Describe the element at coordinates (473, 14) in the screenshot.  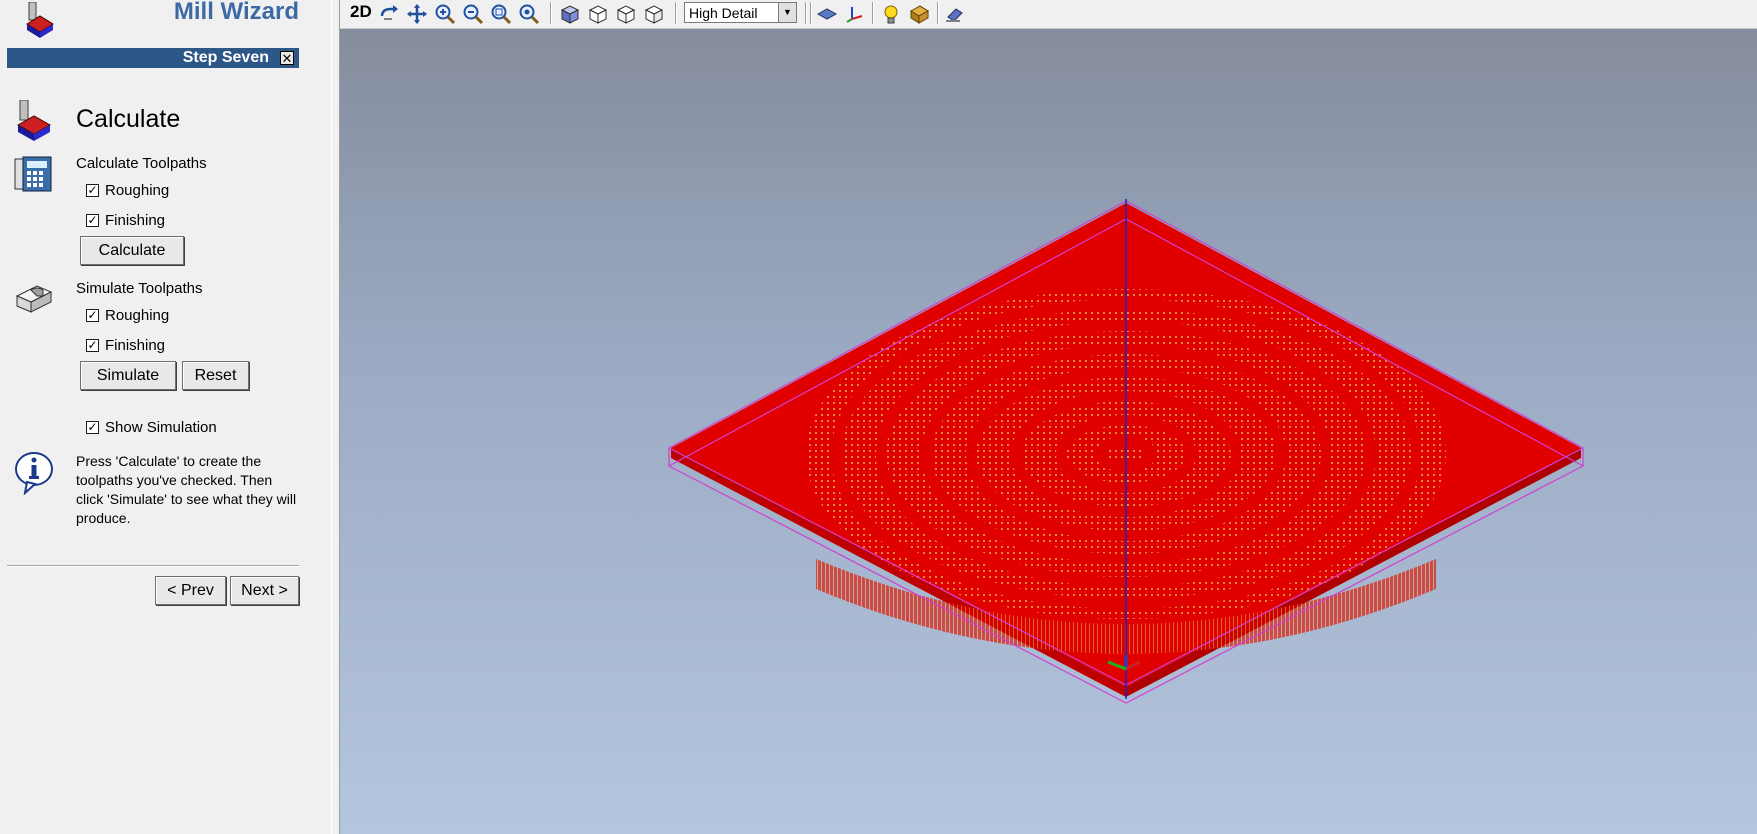
I see `zoom-out-icon` at that location.